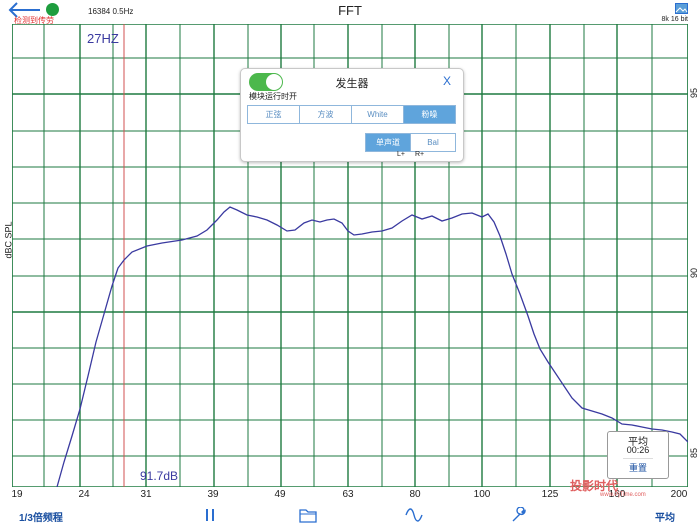 Image resolution: width=700 pixels, height=525 pixels. Describe the element at coordinates (273, 96) in the screenshot. I see `generator-subtitle: 模块运行时开` at that location.